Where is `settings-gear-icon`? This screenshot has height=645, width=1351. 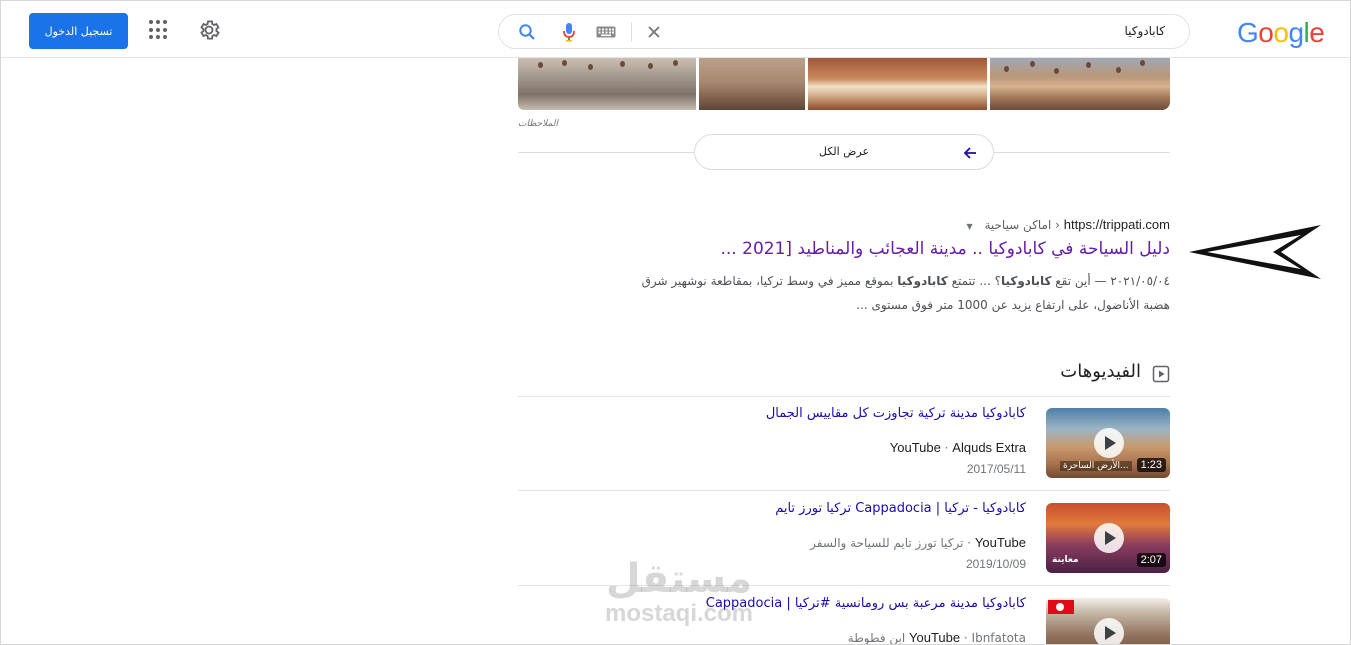
settings-gear-icon is located at coordinates (209, 30).